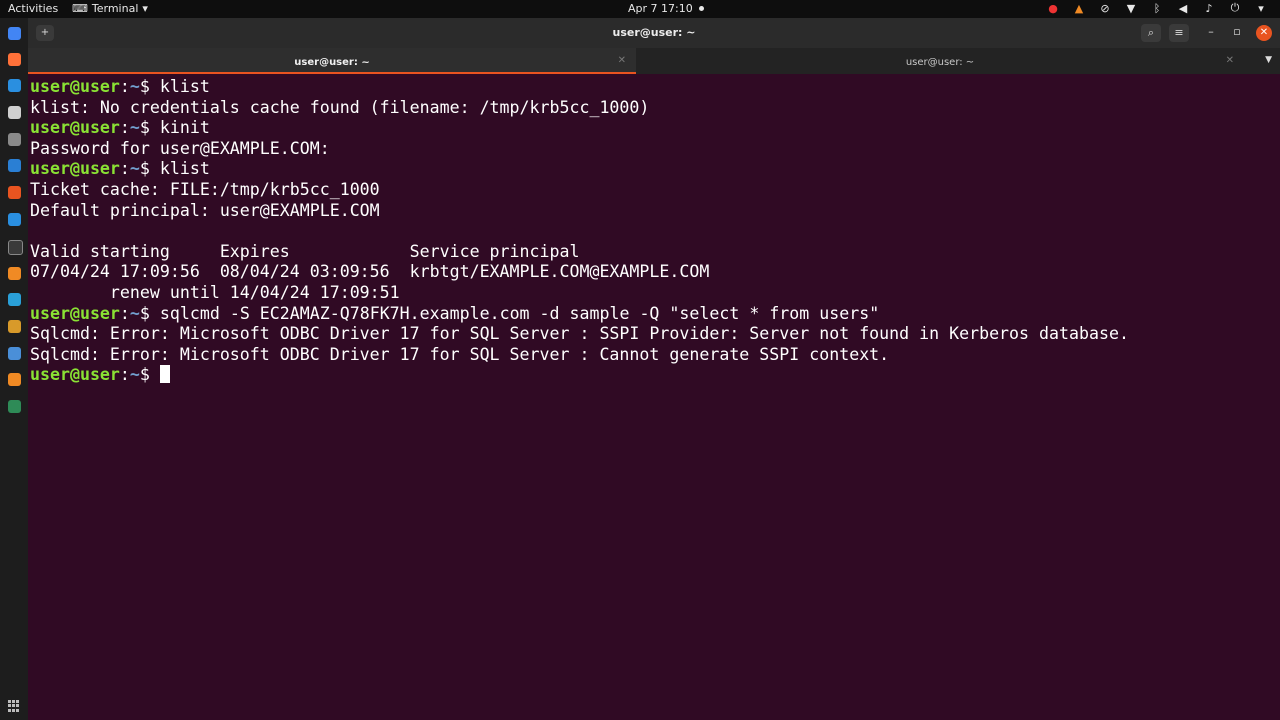 This screenshot has height=720, width=1280. Describe the element at coordinates (205, 189) in the screenshot. I see `output-line: Ticket cache: FILE:/tmp/krb5cc_1000` at that location.